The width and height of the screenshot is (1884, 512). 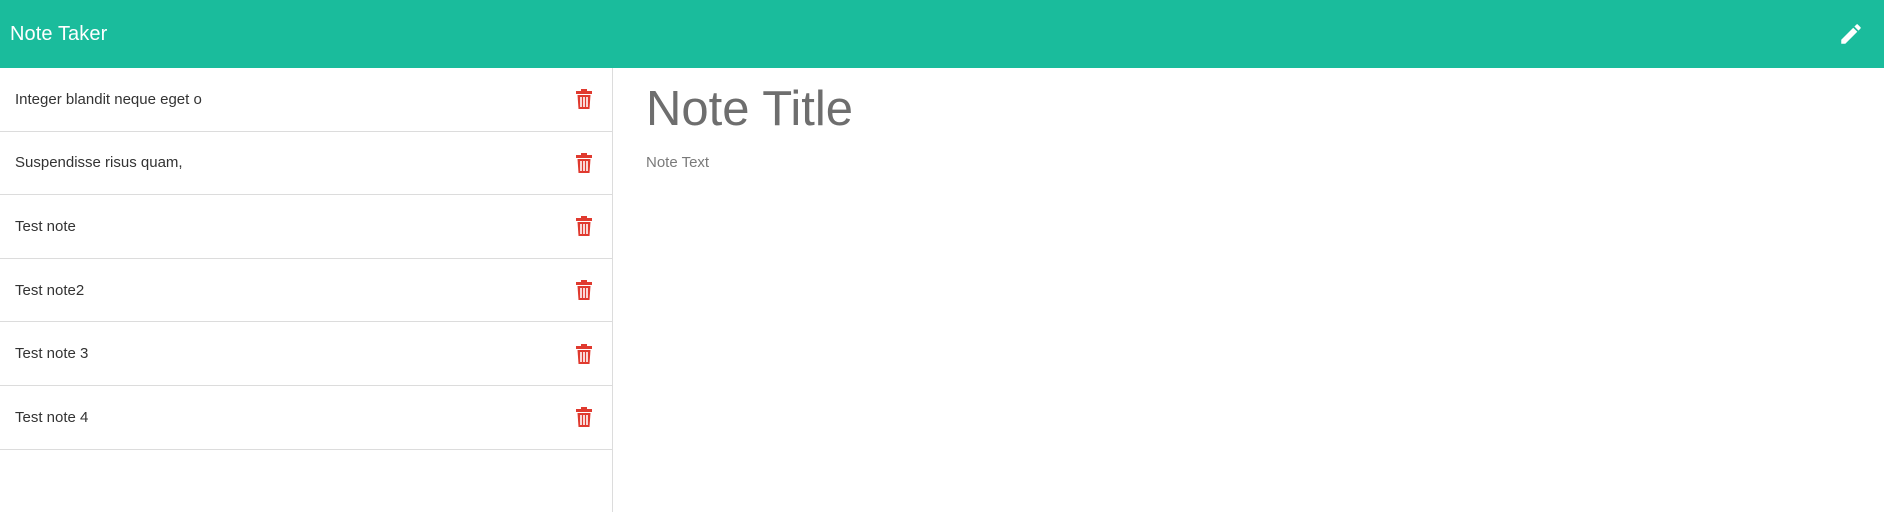 What do you see at coordinates (51, 353) in the screenshot?
I see `note-item-title: Test note 3` at bounding box center [51, 353].